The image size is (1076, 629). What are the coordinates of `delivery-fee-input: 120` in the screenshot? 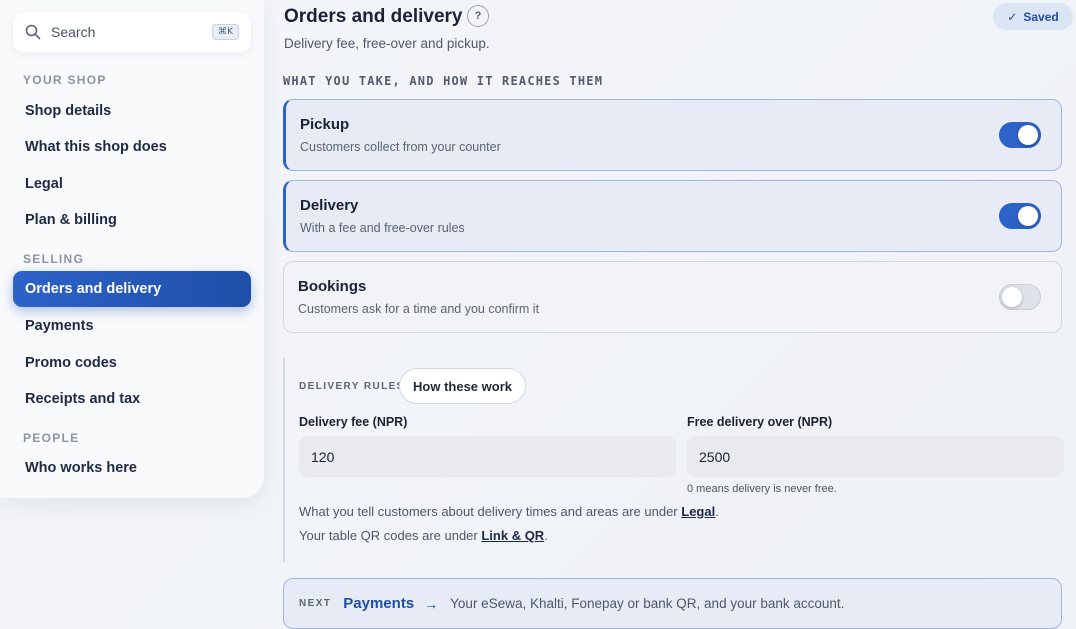 It's located at (487, 456).